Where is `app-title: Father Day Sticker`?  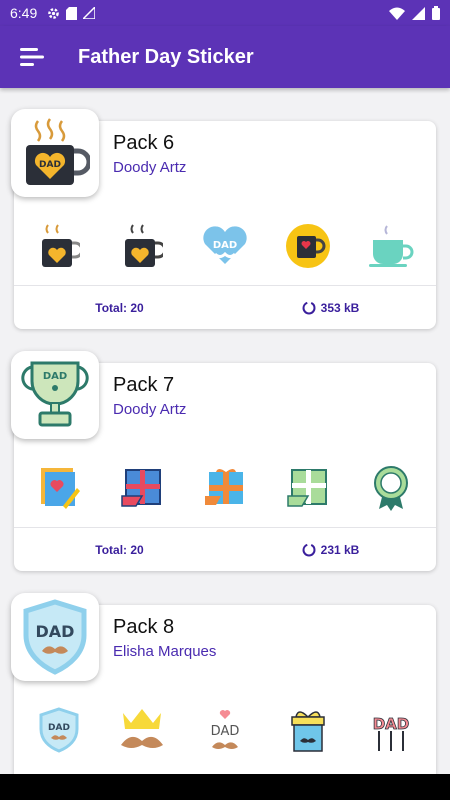
app-title: Father Day Sticker is located at coordinates (166, 56).